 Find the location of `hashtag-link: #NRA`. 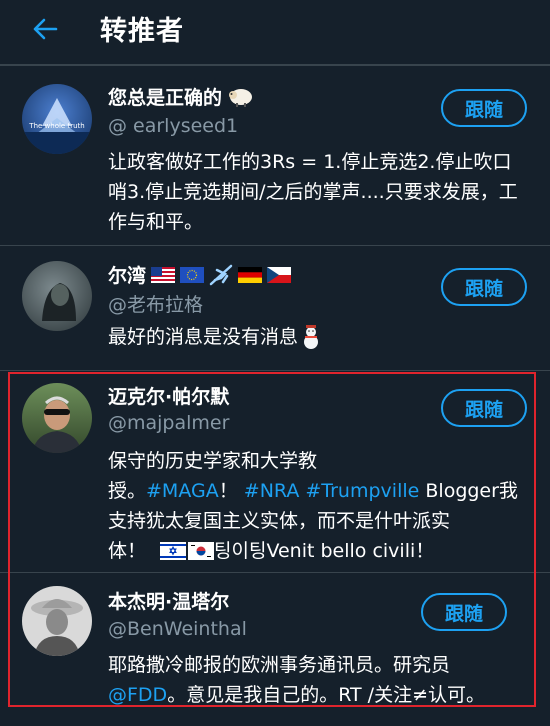

hashtag-link: #NRA is located at coordinates (272, 491).